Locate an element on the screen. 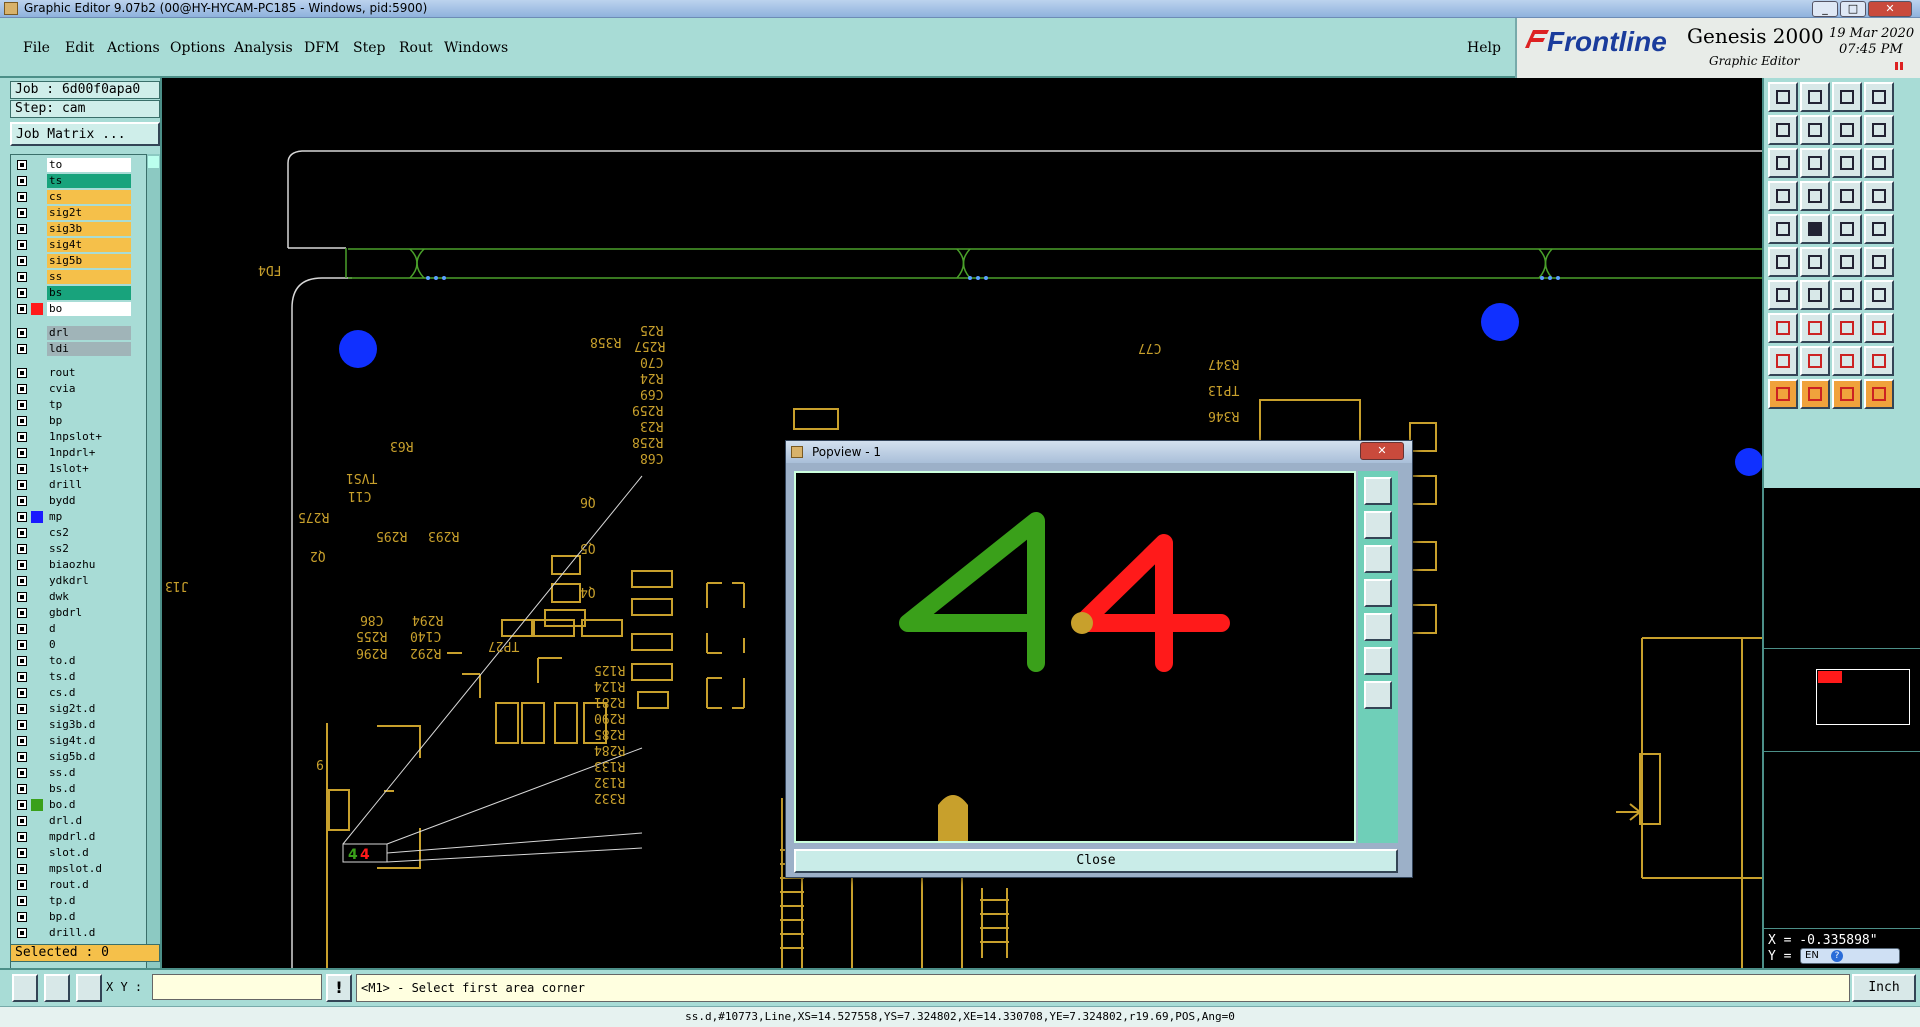  layer-name: bydd is located at coordinates (89, 501).